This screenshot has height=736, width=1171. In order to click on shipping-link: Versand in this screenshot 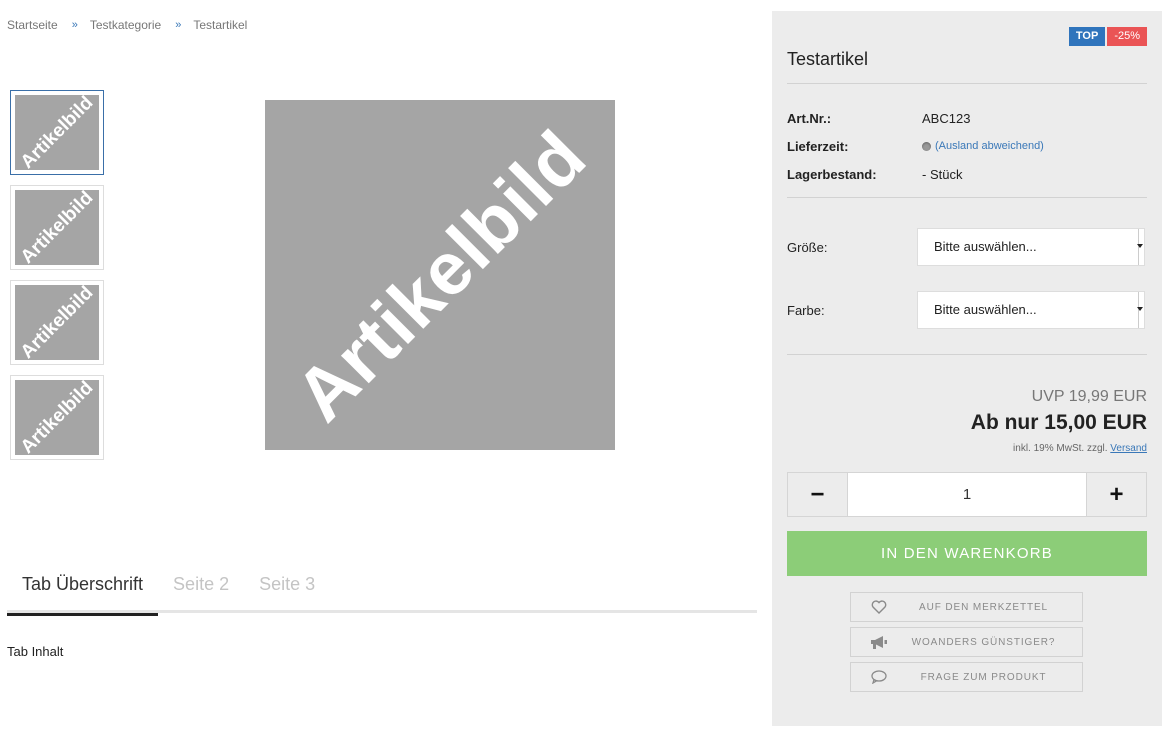, I will do `click(1128, 448)`.